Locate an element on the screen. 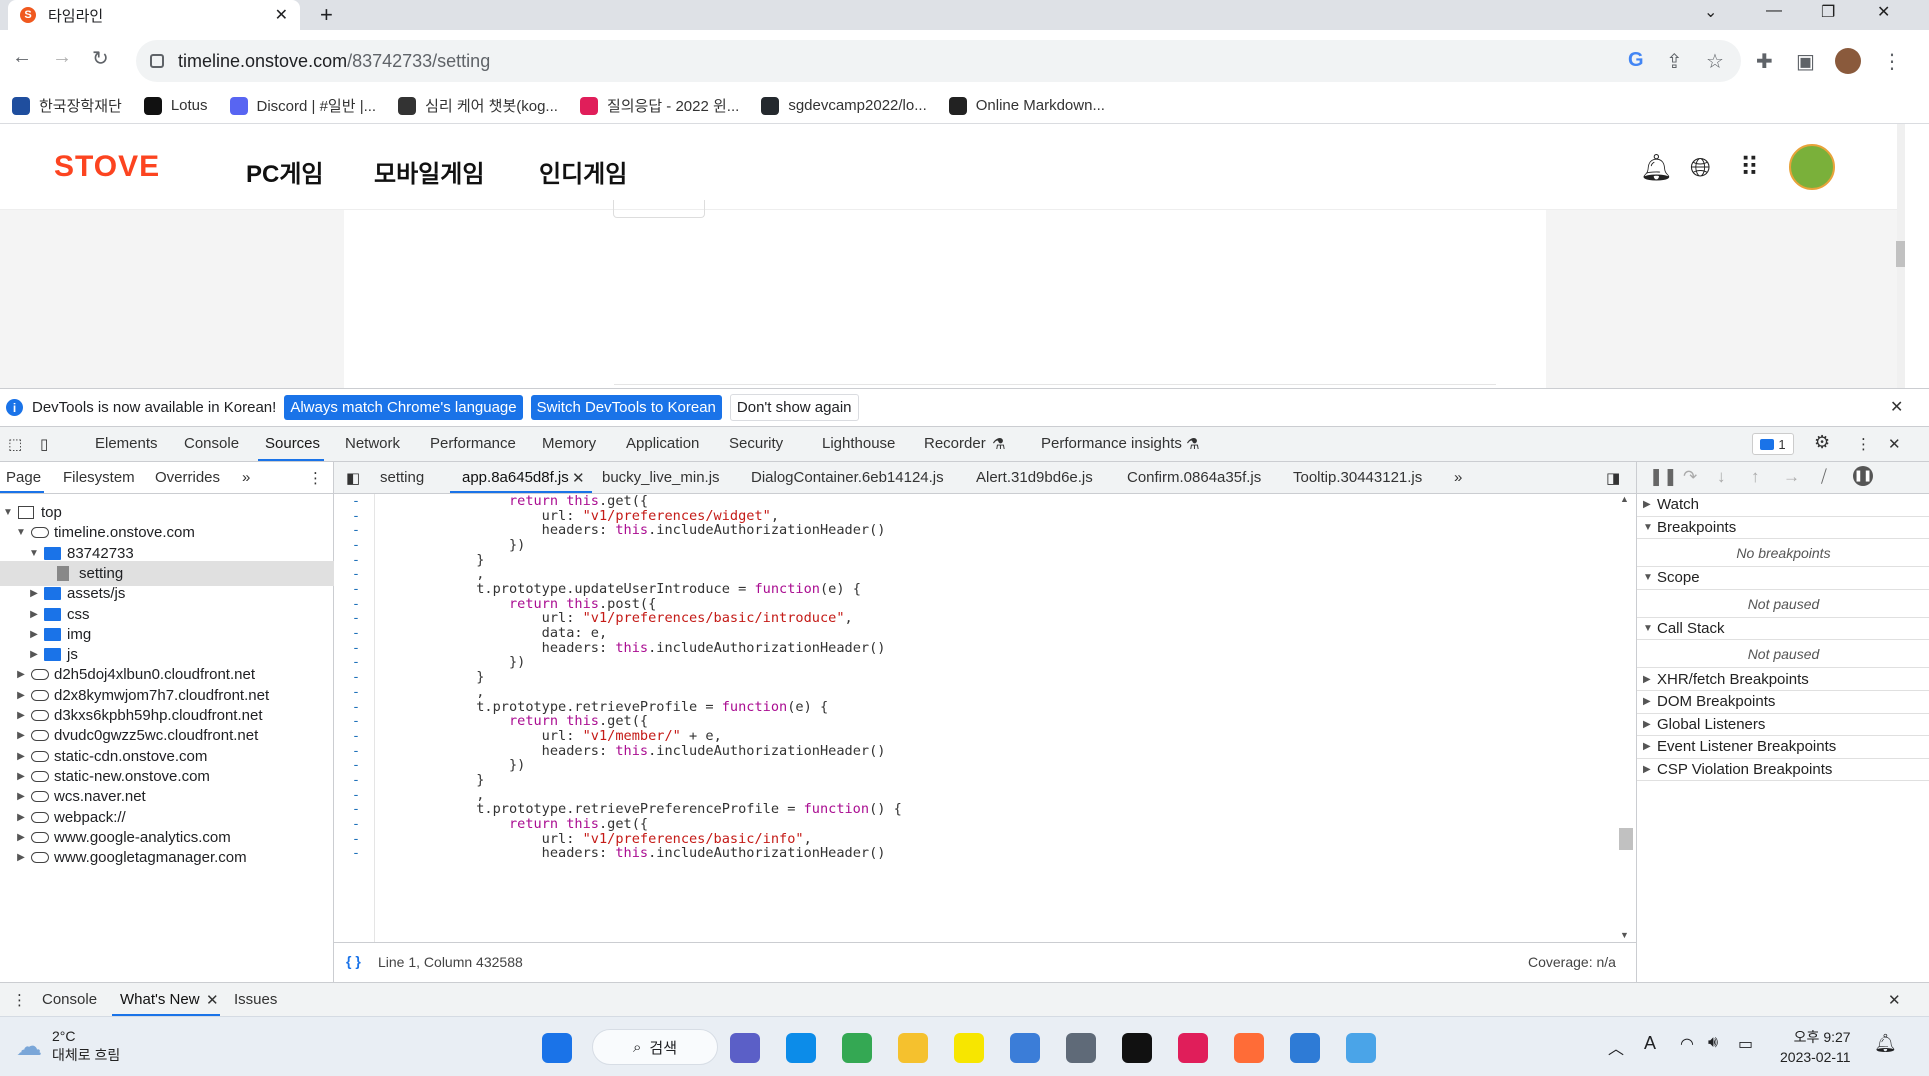 The width and height of the screenshot is (1929, 1076). teams-icon is located at coordinates (745, 1048).